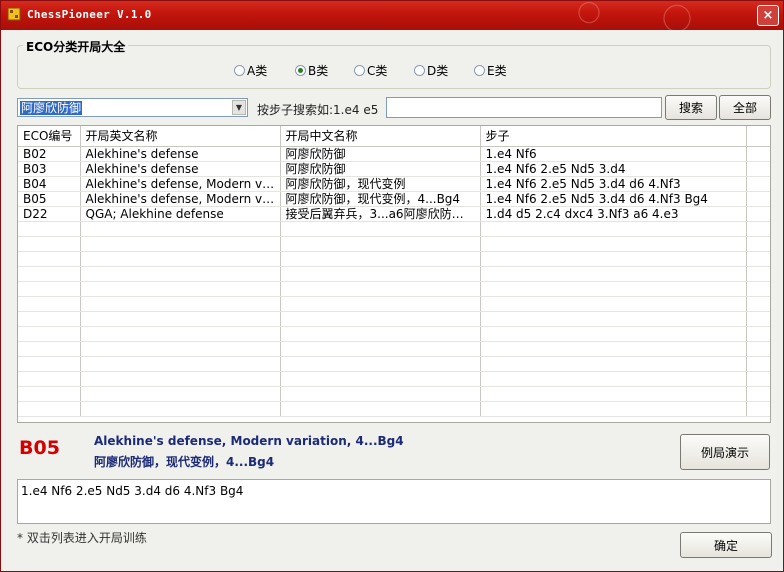 This screenshot has height=572, width=784. What do you see at coordinates (613, 136) in the screenshot?
I see `header-moves: 步子` at bounding box center [613, 136].